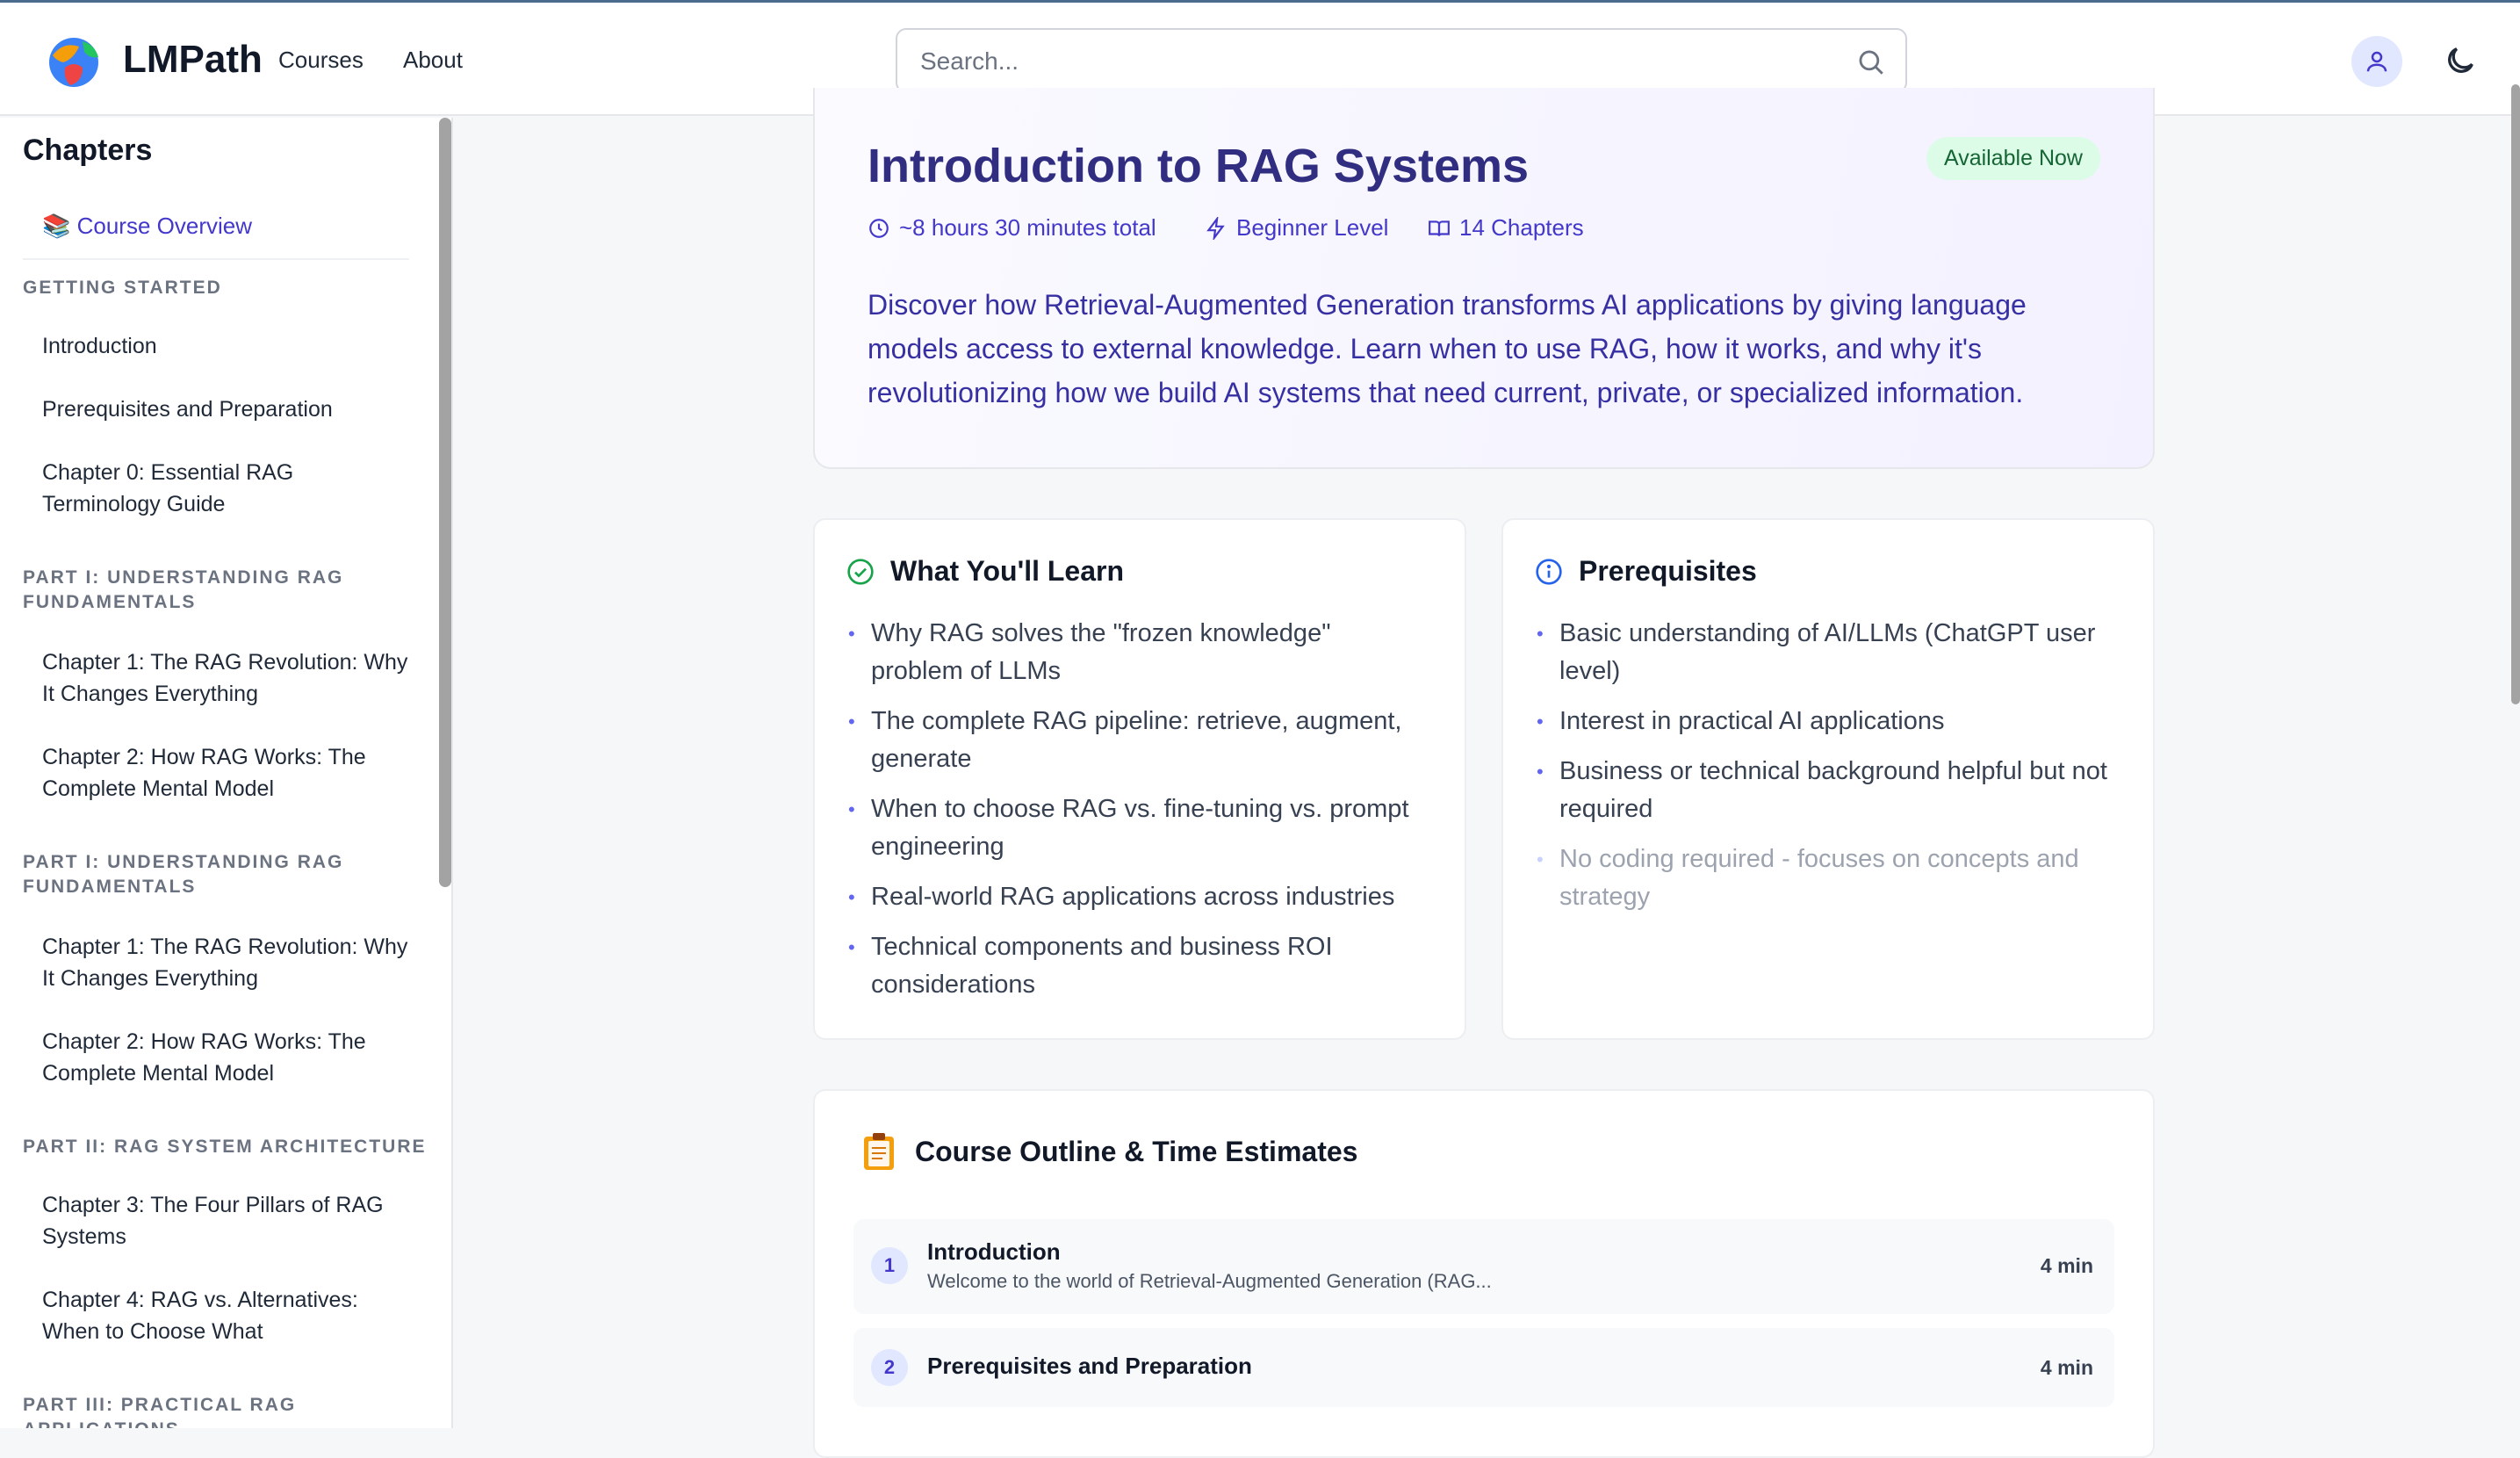  Describe the element at coordinates (226, 346) in the screenshot. I see `sidebar-item-introduction: Introduction` at that location.